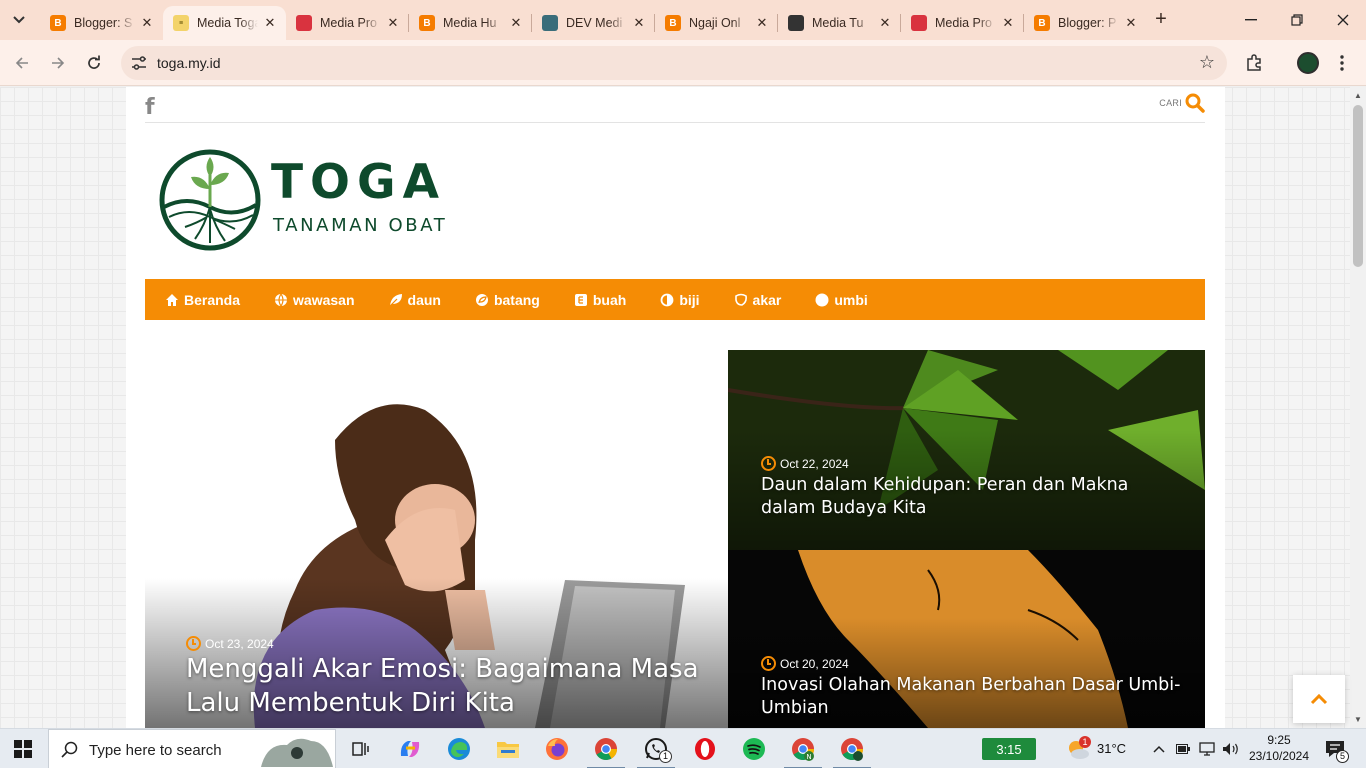 The image size is (1366, 768). I want to click on tab-search-button, so click(19, 20).